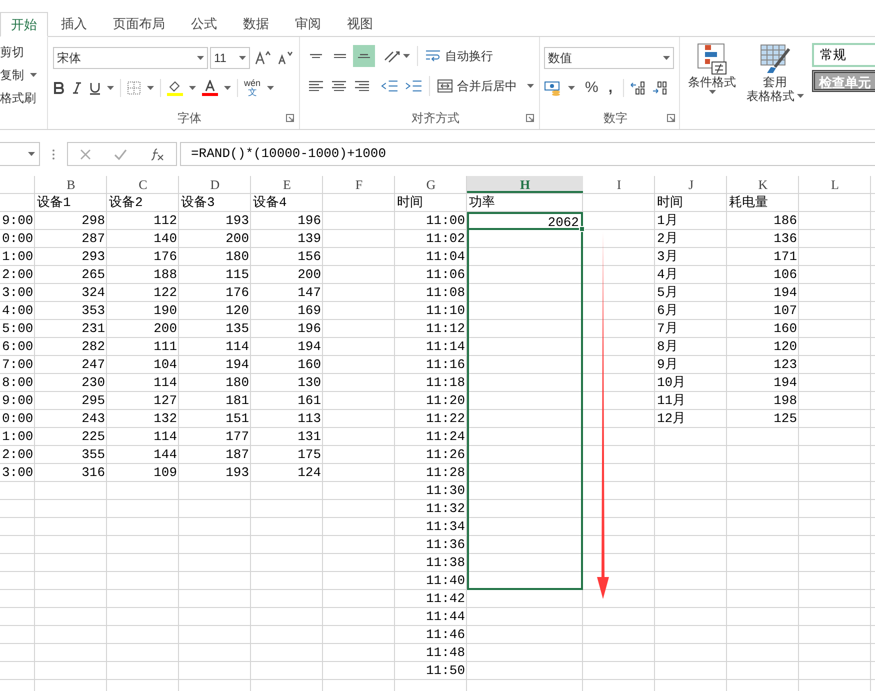 The image size is (875, 691). What do you see at coordinates (237, 293) in the screenshot?
I see `table-cell-text: 176` at bounding box center [237, 293].